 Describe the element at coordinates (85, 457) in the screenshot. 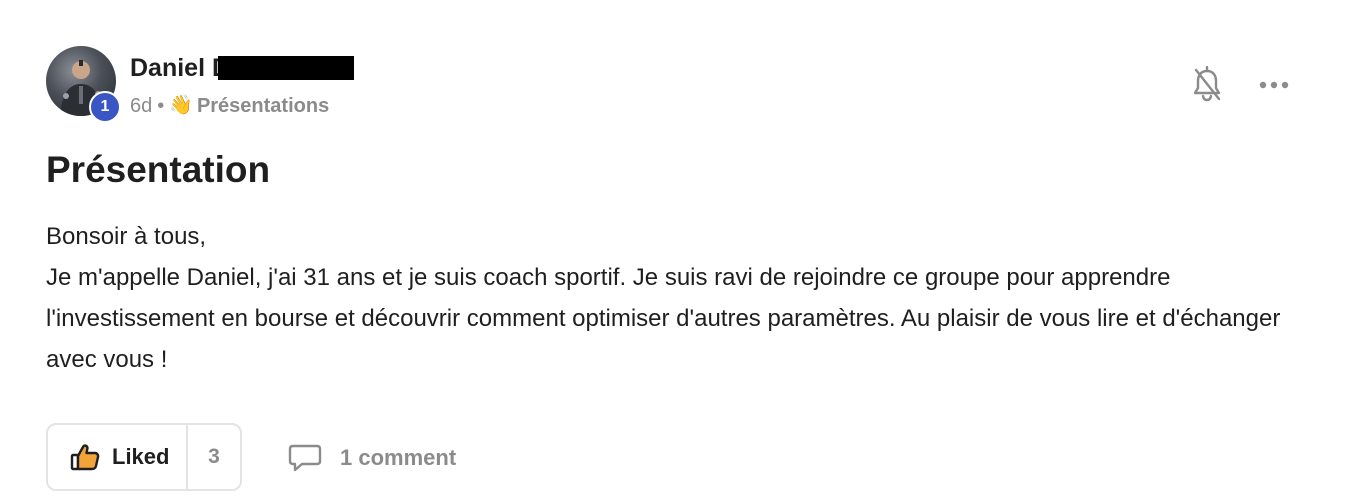

I see `thumbs-up-icon` at that location.